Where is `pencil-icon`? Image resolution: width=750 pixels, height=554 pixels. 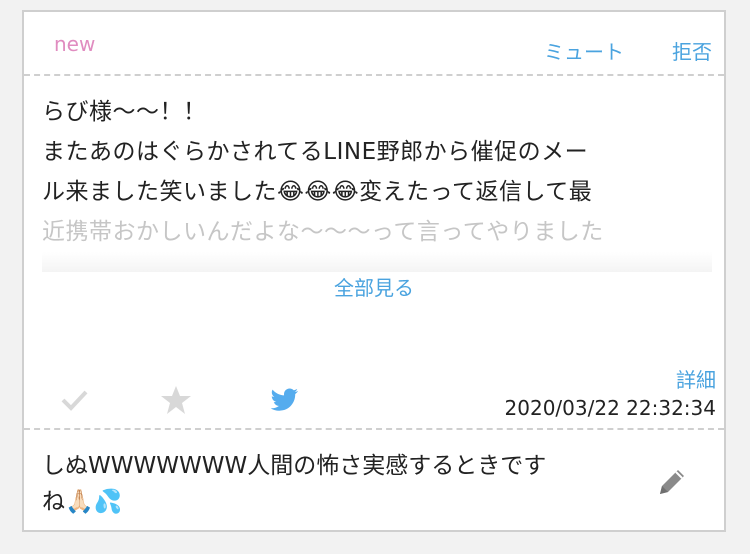
pencil-icon is located at coordinates (672, 482).